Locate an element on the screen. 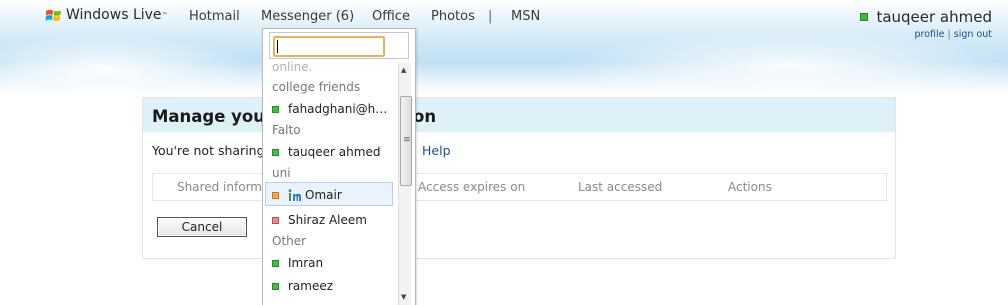 This screenshot has height=305, width=1008. away-status-icon is located at coordinates (275, 195).